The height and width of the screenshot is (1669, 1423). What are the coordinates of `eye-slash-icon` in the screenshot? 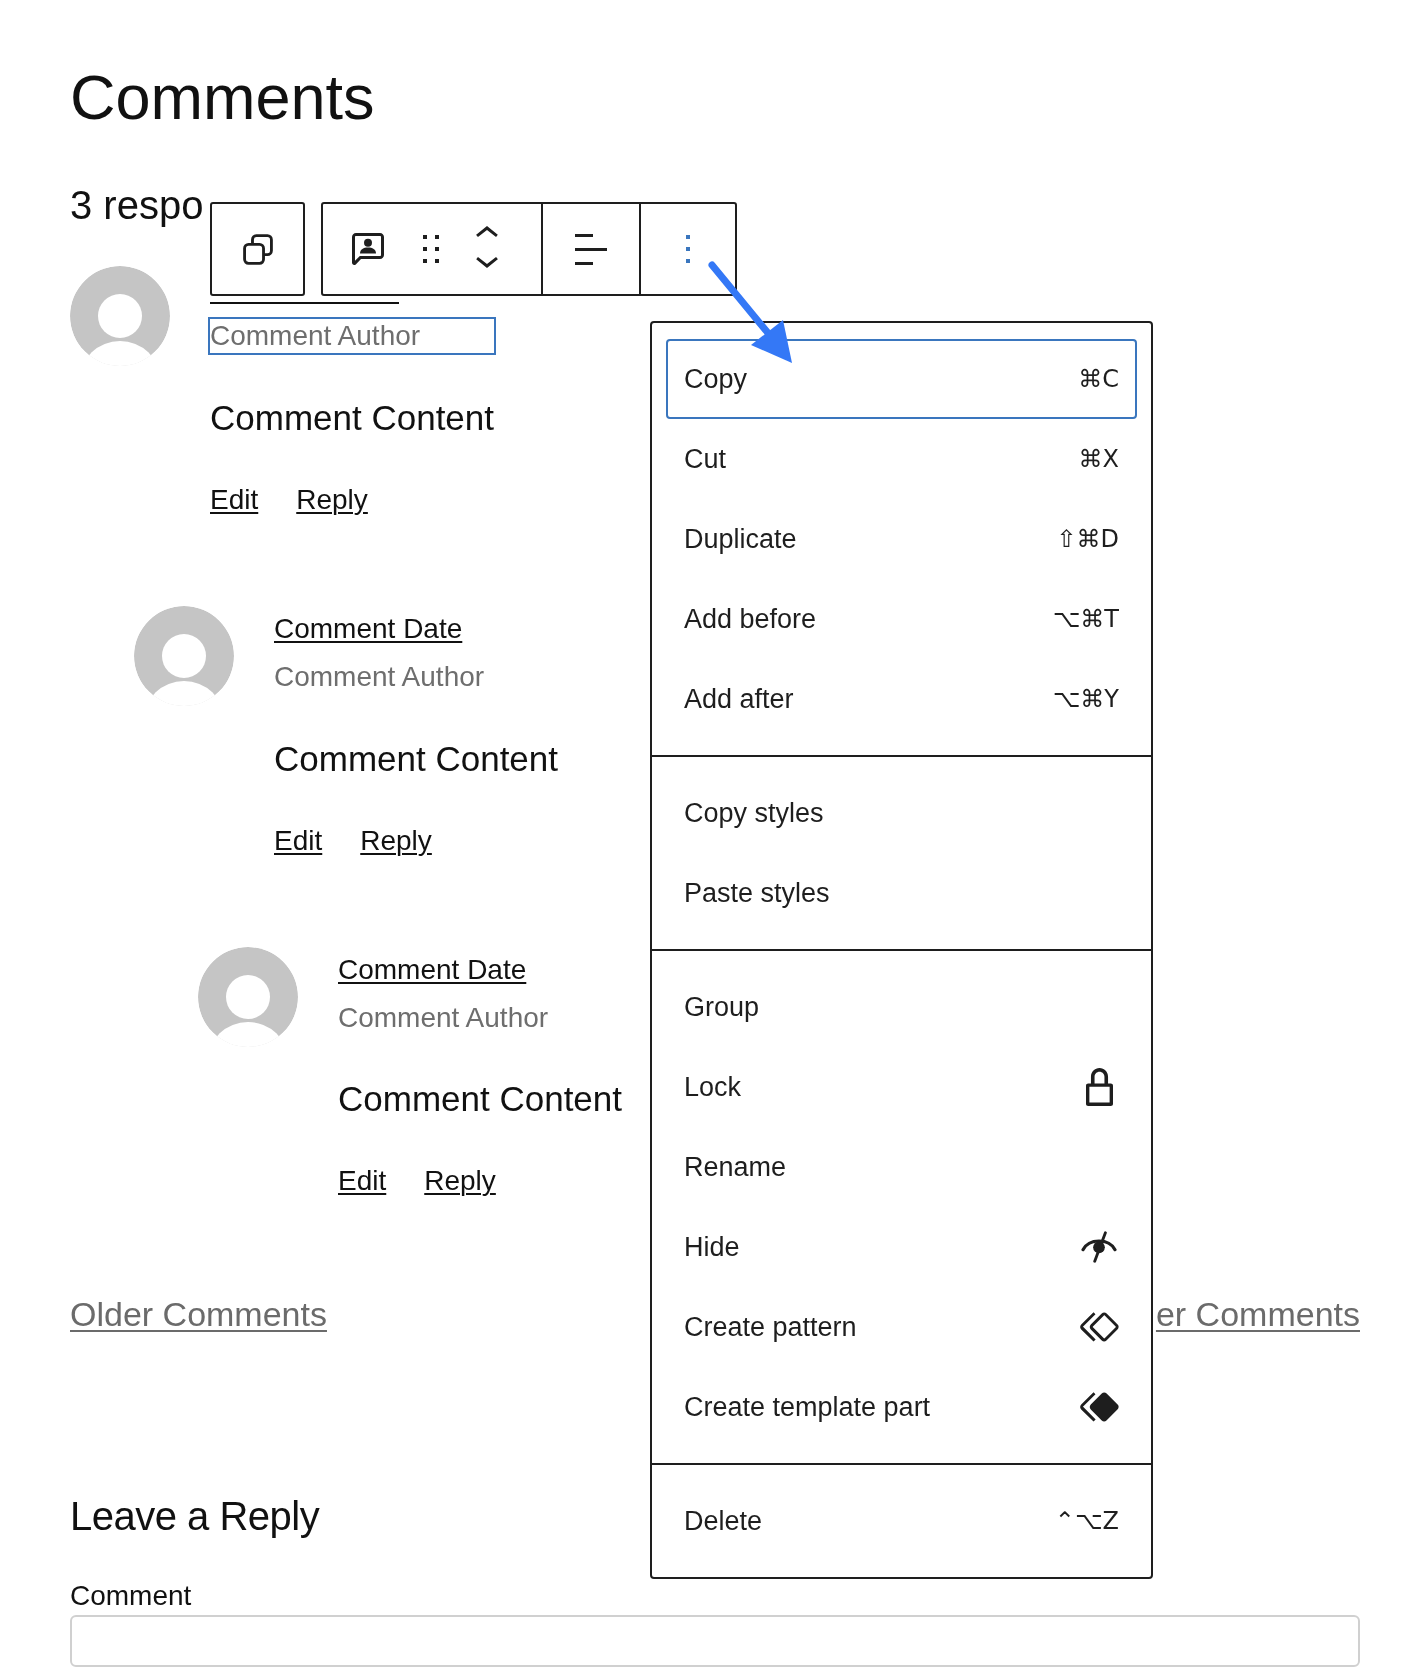 It's located at (1099, 1247).